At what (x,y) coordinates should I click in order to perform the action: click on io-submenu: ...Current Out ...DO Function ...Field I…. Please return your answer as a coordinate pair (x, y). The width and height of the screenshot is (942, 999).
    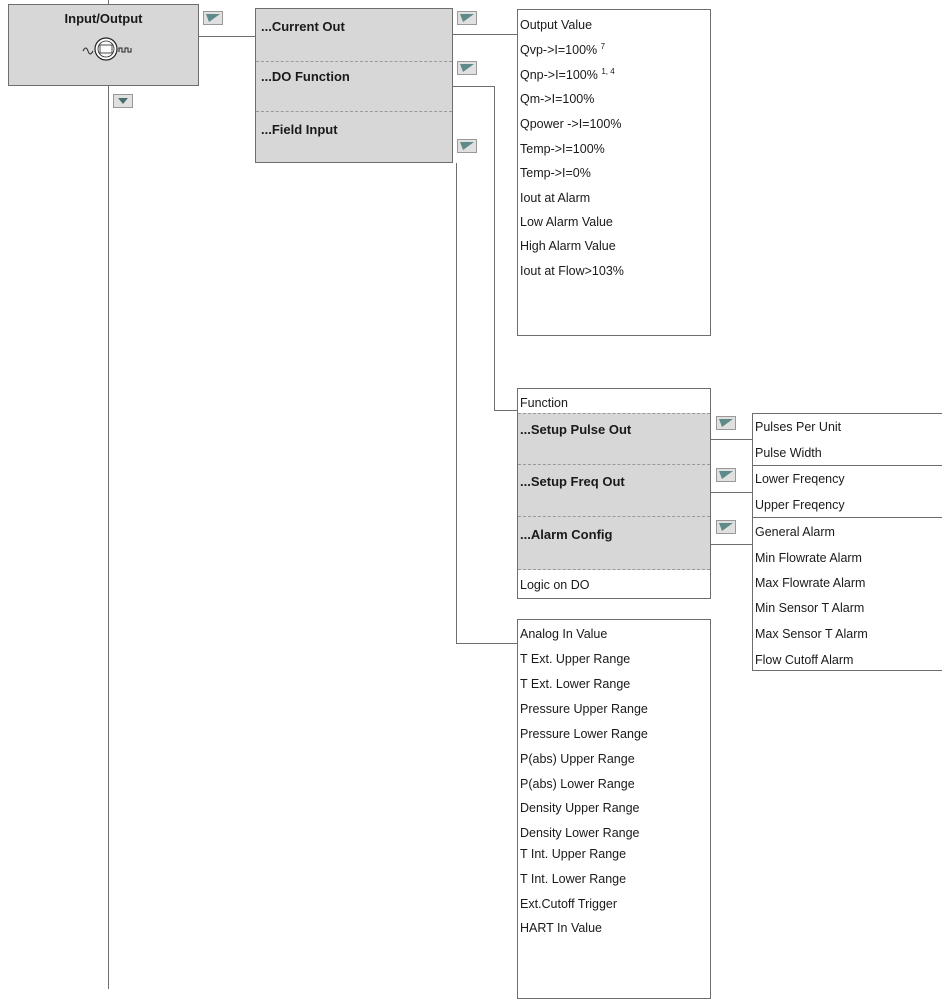
    Looking at the image, I should click on (354, 85).